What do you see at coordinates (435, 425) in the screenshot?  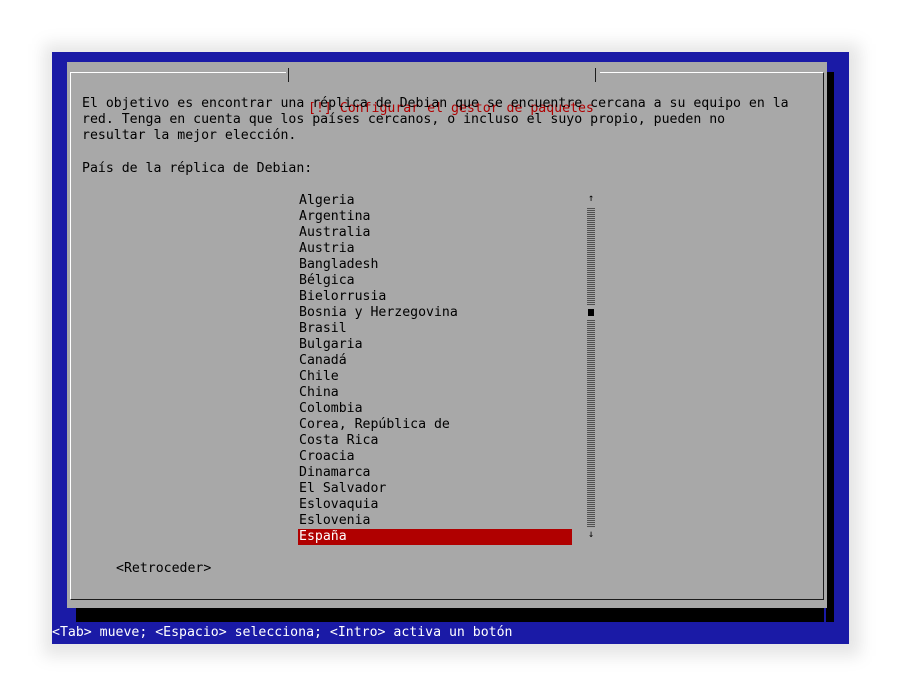 I see `list-item: Corea, República de` at bounding box center [435, 425].